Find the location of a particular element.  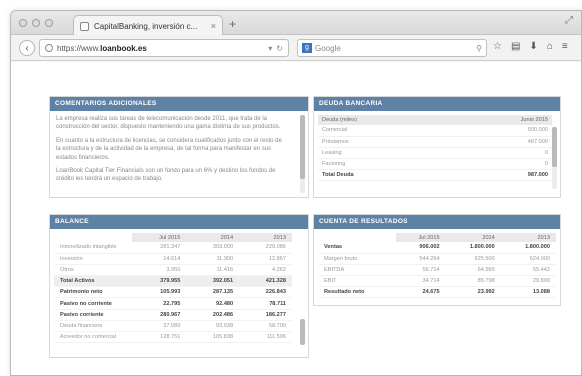

row-value: 34.714 is located at coordinates (421, 281).